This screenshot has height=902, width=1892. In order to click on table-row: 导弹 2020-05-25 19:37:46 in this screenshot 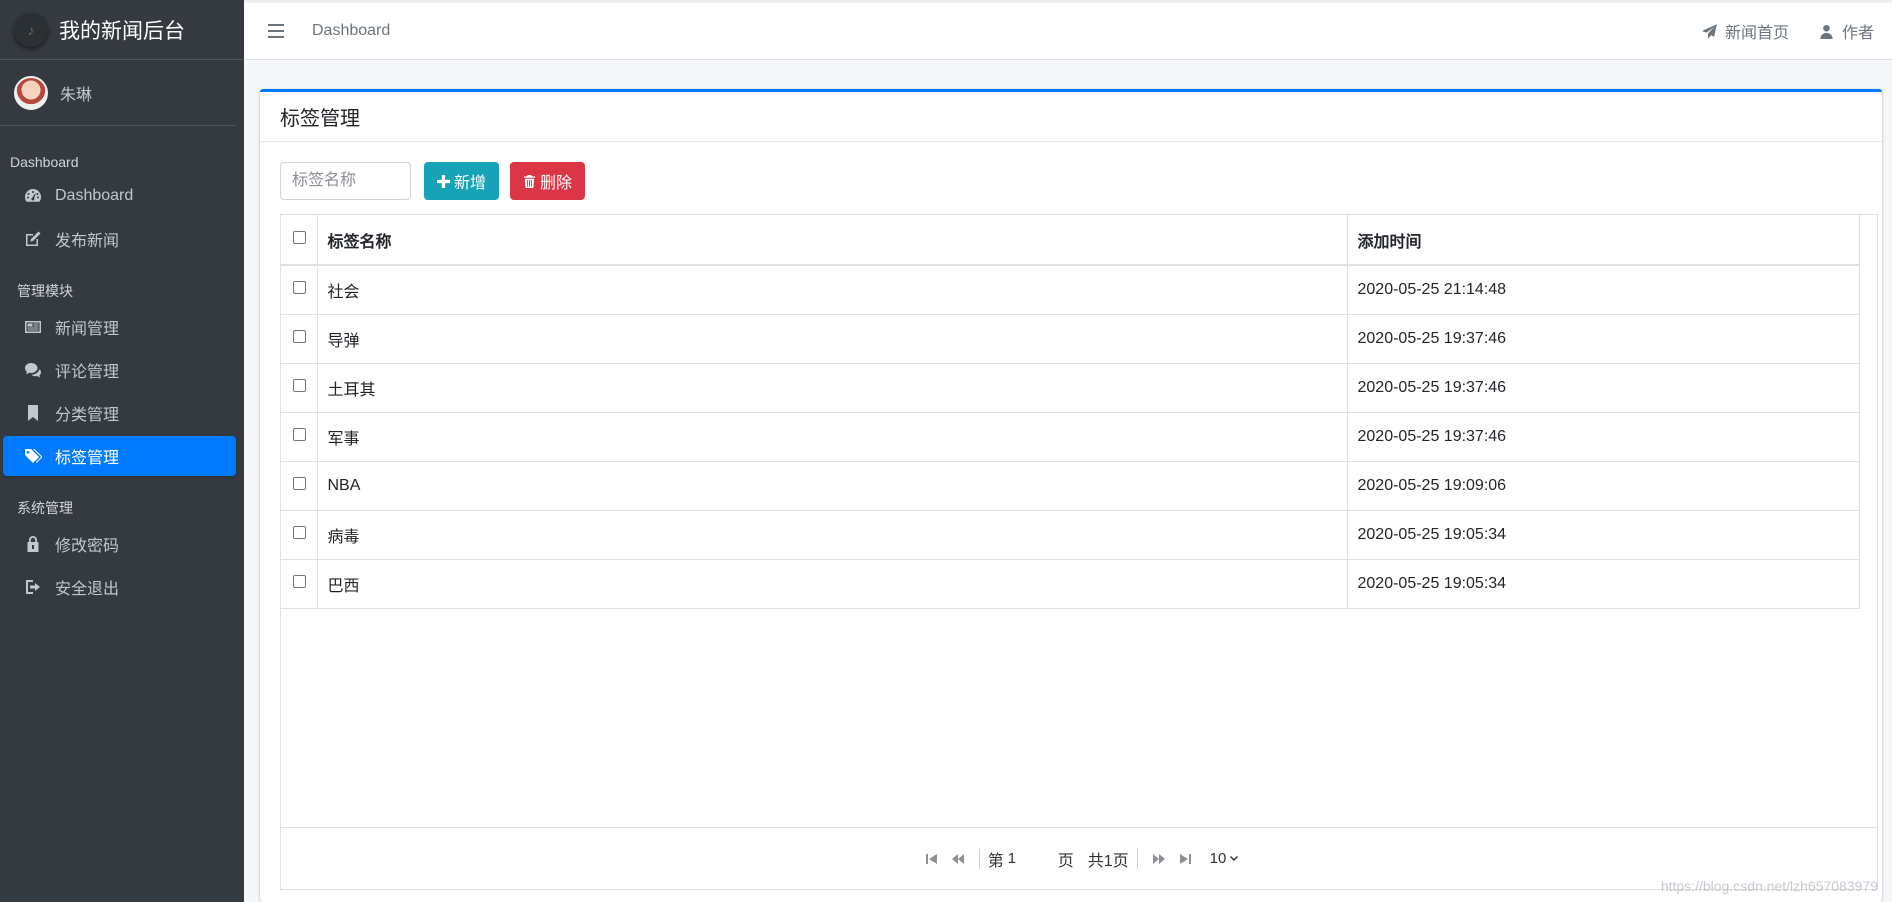, I will do `click(1070, 338)`.